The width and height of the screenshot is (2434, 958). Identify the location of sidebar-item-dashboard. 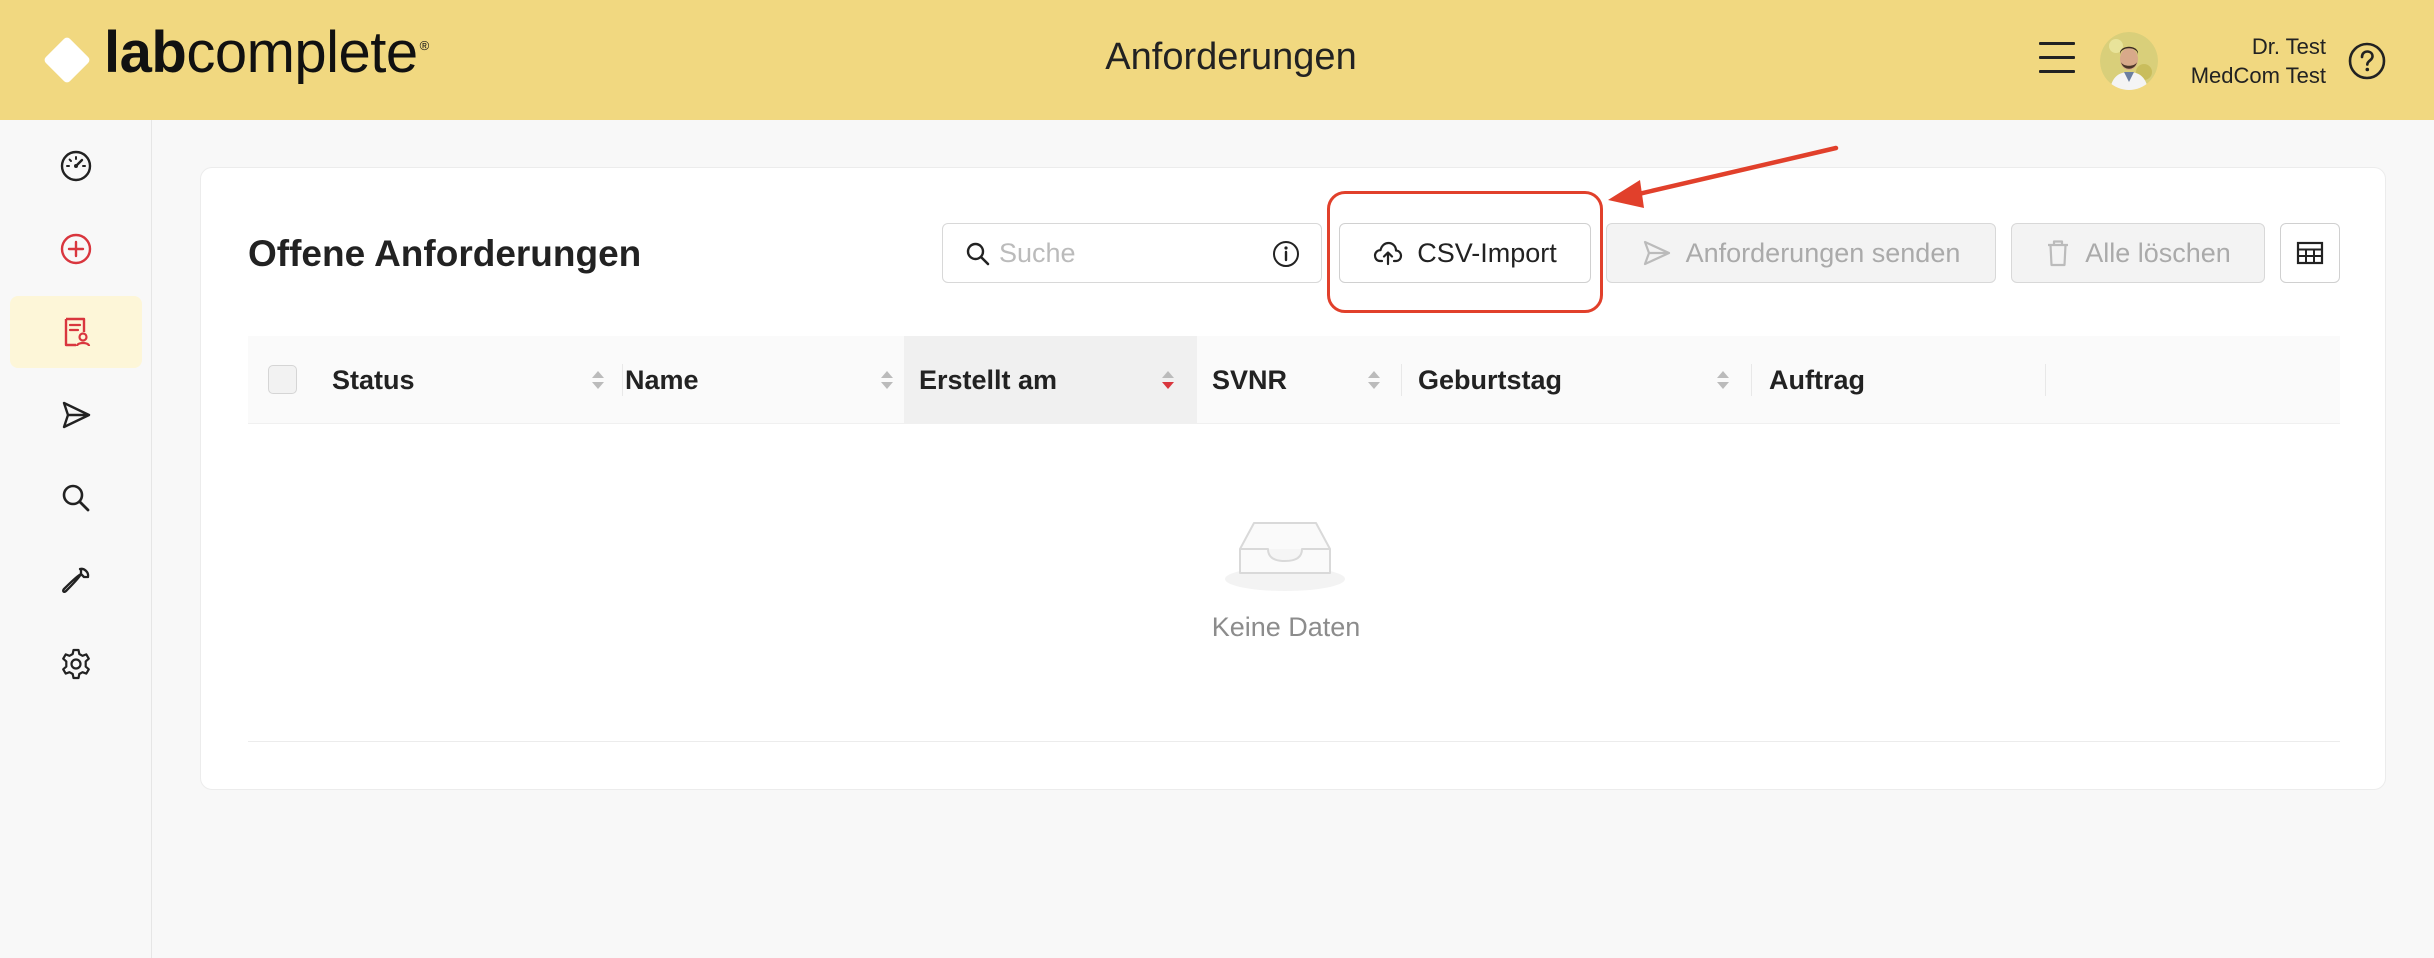
(76, 166).